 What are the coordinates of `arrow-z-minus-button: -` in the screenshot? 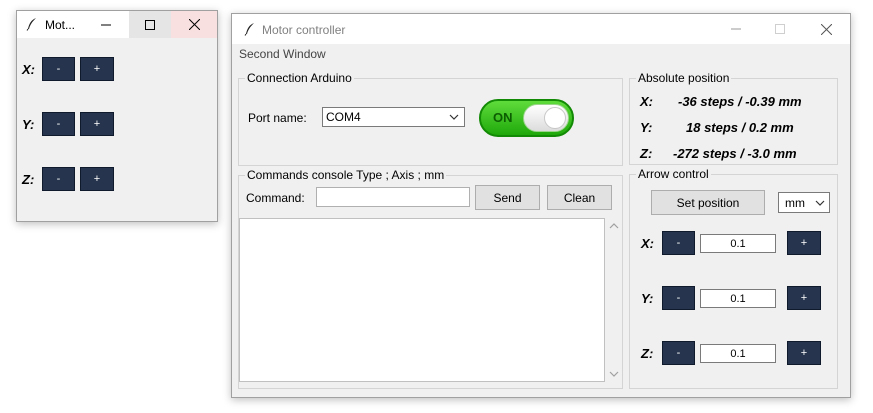 It's located at (678, 353).